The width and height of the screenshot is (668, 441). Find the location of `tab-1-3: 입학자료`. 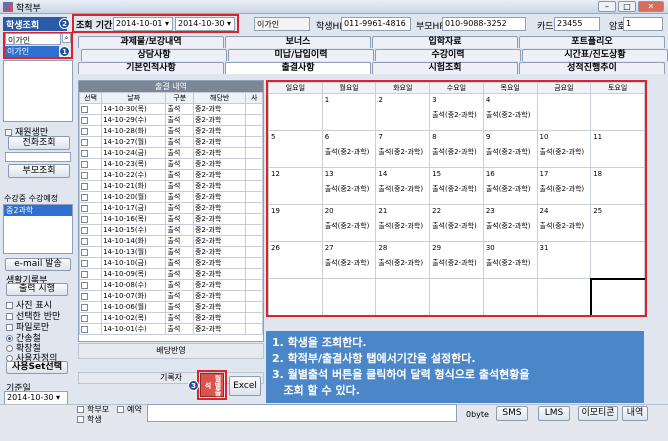

tab-1-3: 입학자료 is located at coordinates (445, 42).